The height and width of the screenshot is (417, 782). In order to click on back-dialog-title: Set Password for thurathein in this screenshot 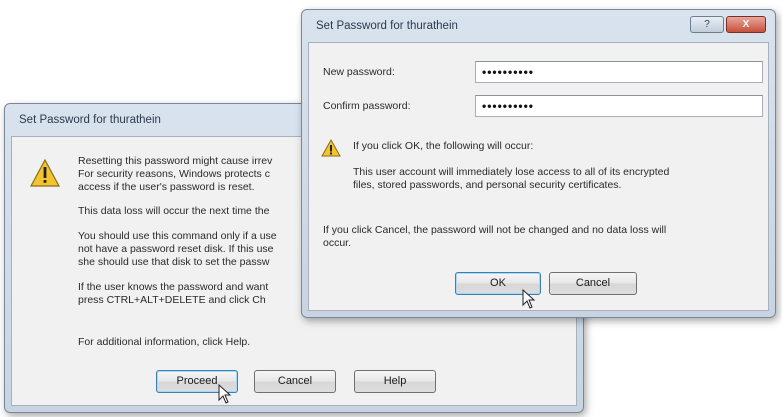, I will do `click(90, 120)`.